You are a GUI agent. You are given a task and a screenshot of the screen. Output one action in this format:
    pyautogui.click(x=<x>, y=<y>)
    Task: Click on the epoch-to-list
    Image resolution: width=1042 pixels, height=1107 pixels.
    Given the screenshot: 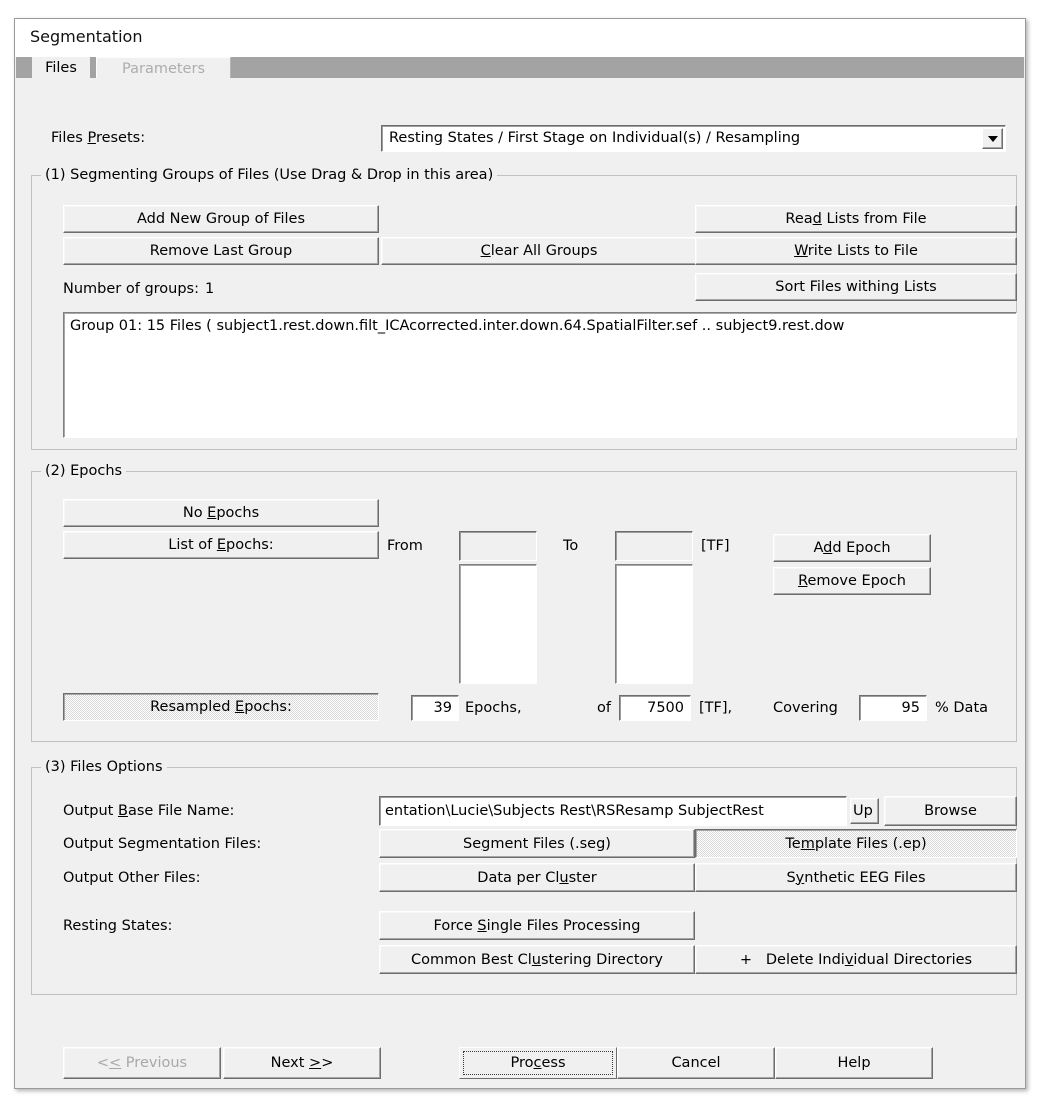 What is the action you would take?
    pyautogui.click(x=654, y=624)
    